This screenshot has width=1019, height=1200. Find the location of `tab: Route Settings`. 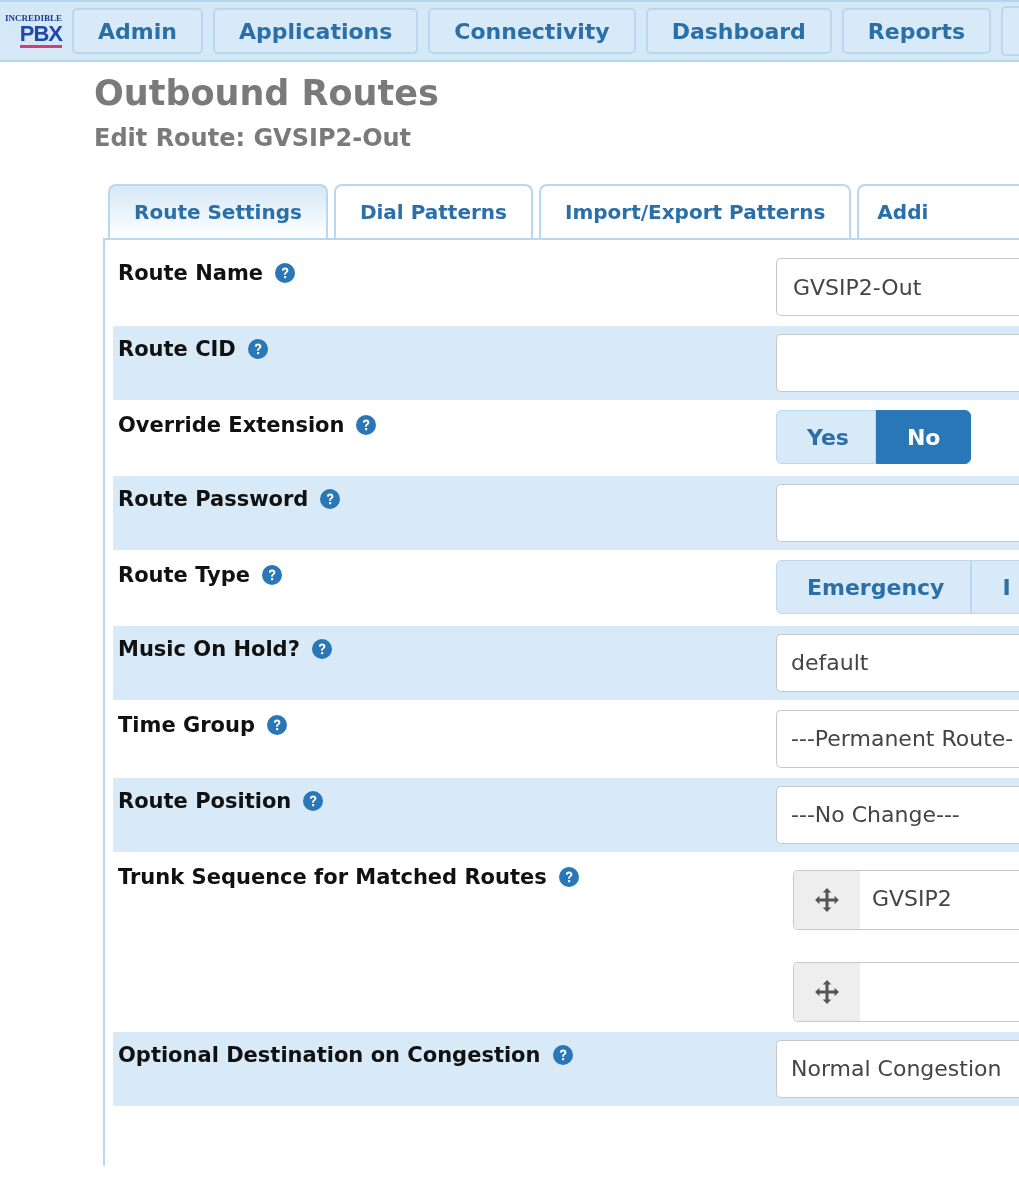

tab: Route Settings is located at coordinates (218, 211).